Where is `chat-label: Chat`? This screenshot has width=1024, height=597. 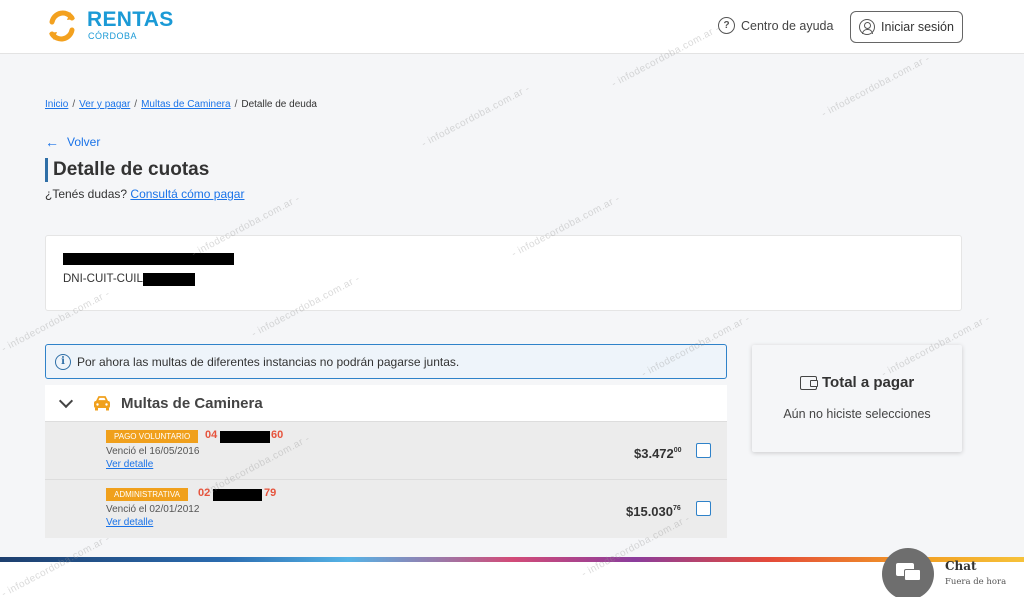 chat-label: Chat is located at coordinates (961, 566).